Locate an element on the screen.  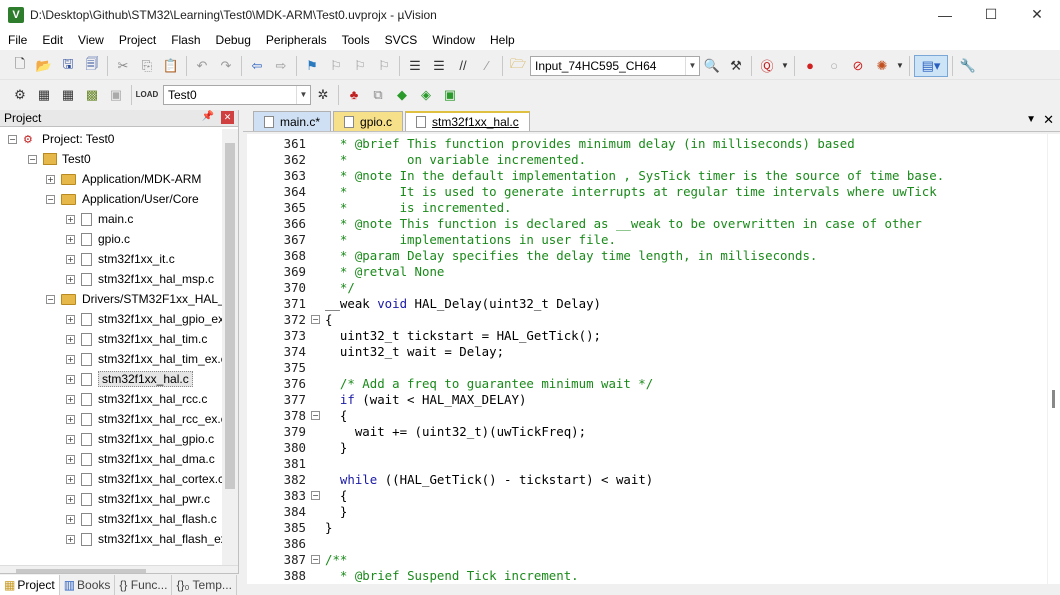
menu-tools: Tools is located at coordinates (355, 40).